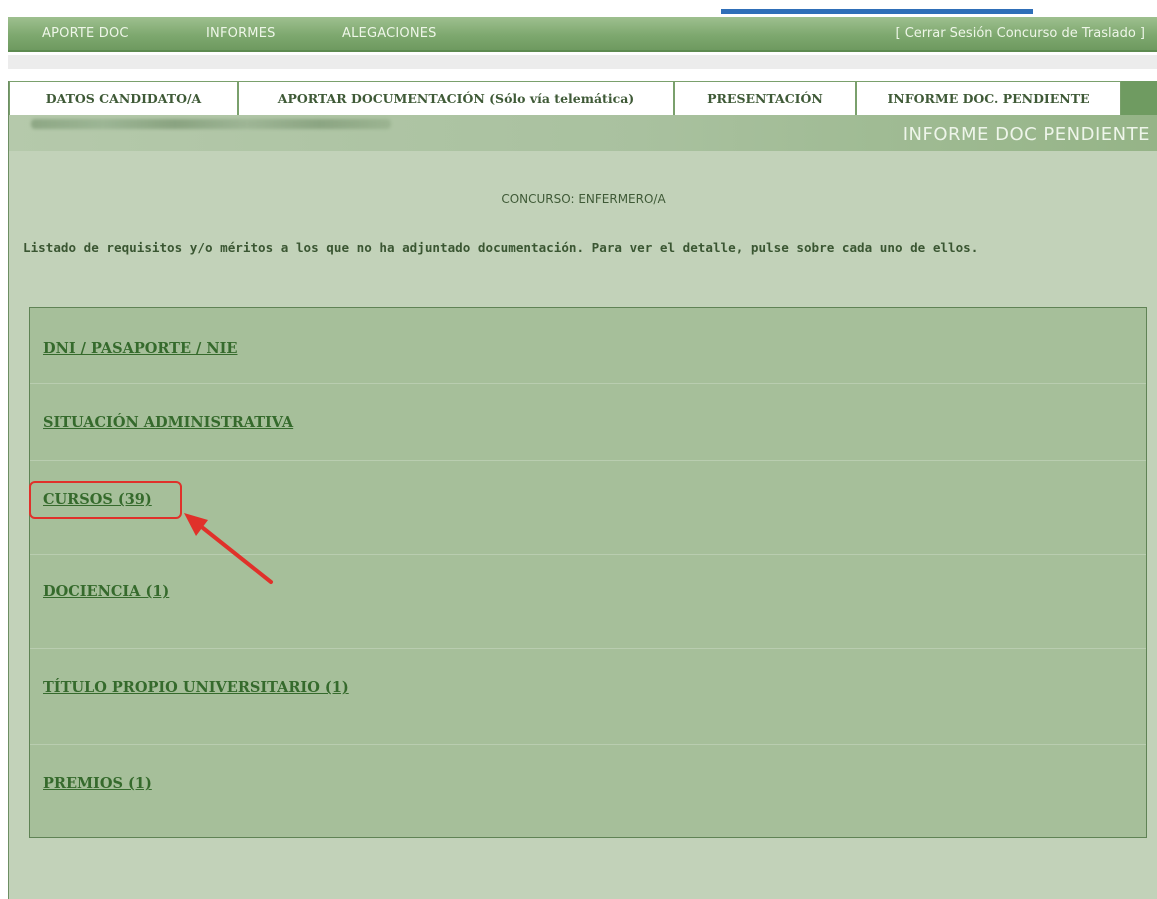  Describe the element at coordinates (196, 524) in the screenshot. I see `arrow-head` at that location.